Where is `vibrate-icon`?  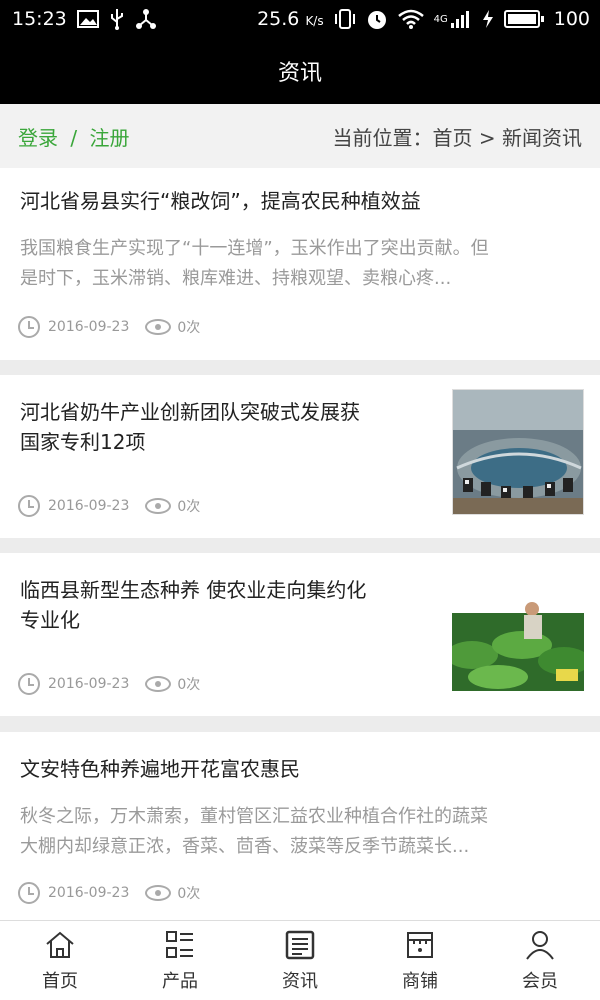
vibrate-icon is located at coordinates (344, 19).